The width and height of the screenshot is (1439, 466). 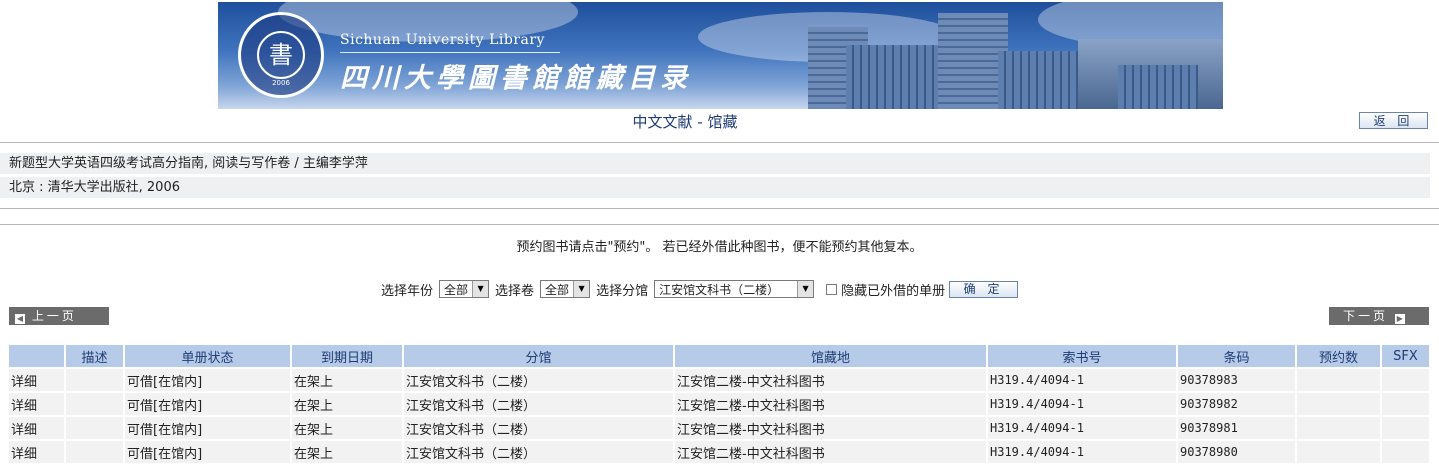 What do you see at coordinates (1237, 403) in the screenshot?
I see `barcode-cell: 90378982` at bounding box center [1237, 403].